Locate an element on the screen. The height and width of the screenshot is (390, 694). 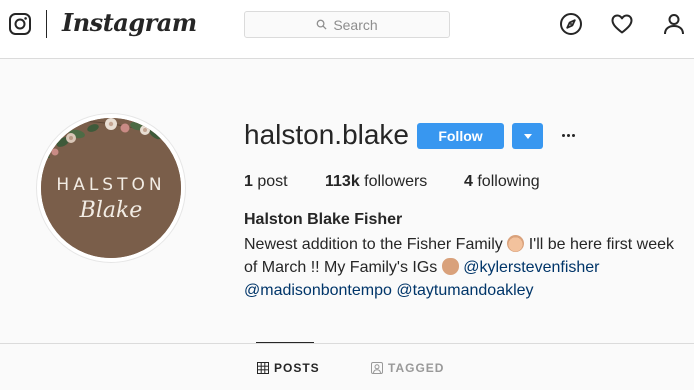
followers-count-stat: 113k followers is located at coordinates (376, 182).